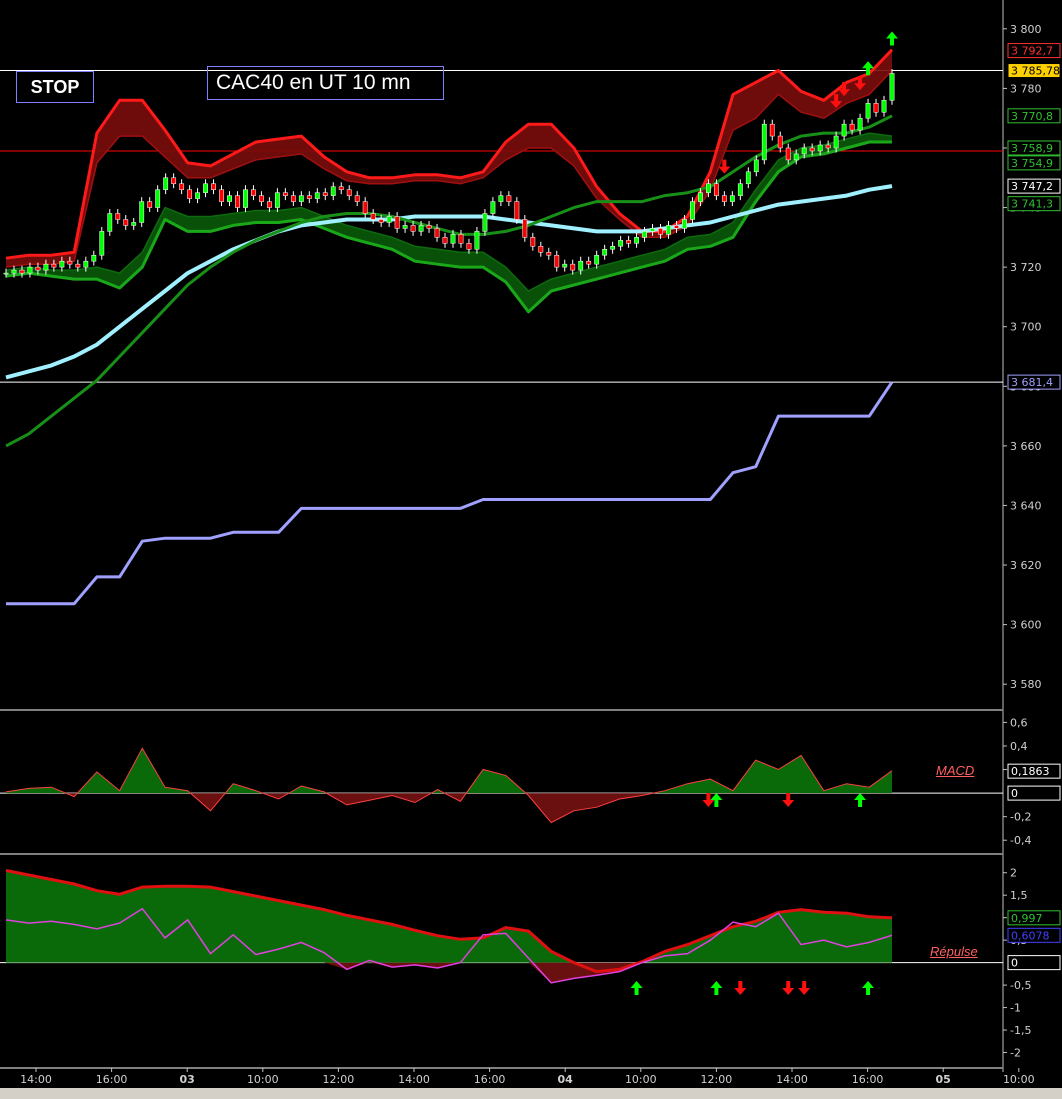  I want to click on value-badge-label: 3 747,2, so click(1032, 186).